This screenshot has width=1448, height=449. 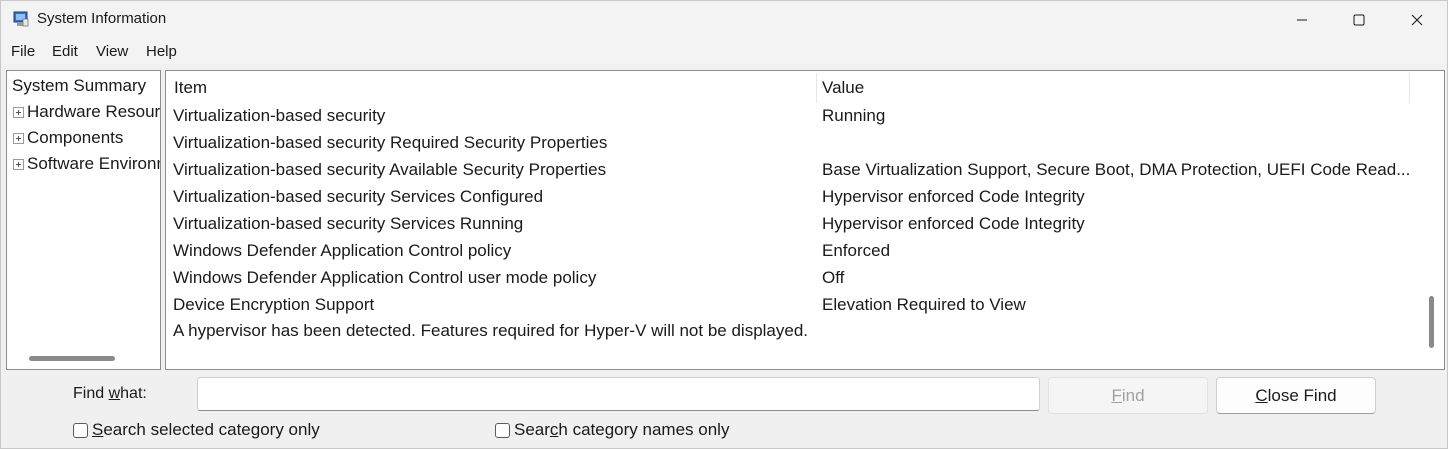 What do you see at coordinates (112, 51) in the screenshot?
I see `menu-view: View` at bounding box center [112, 51].